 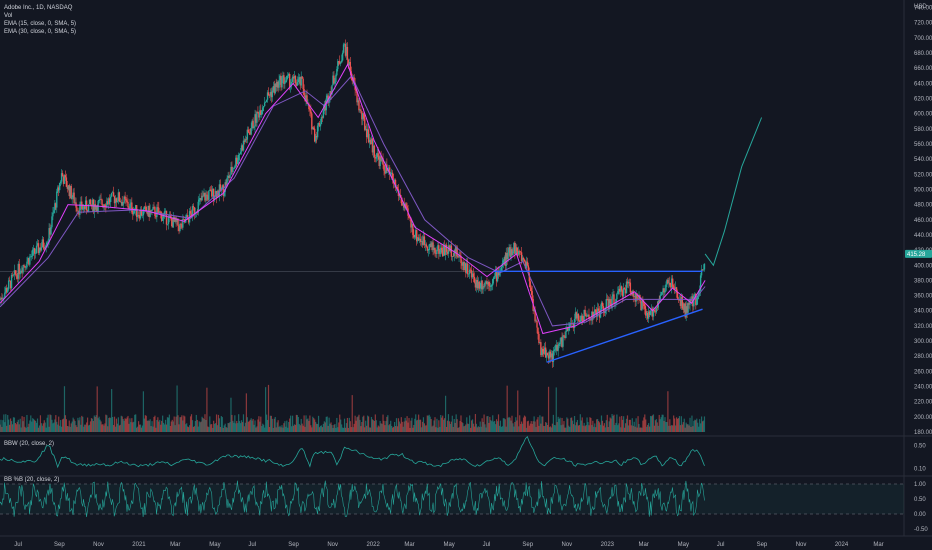 I want to click on time-tick-label: Sep, so click(x=762, y=545).